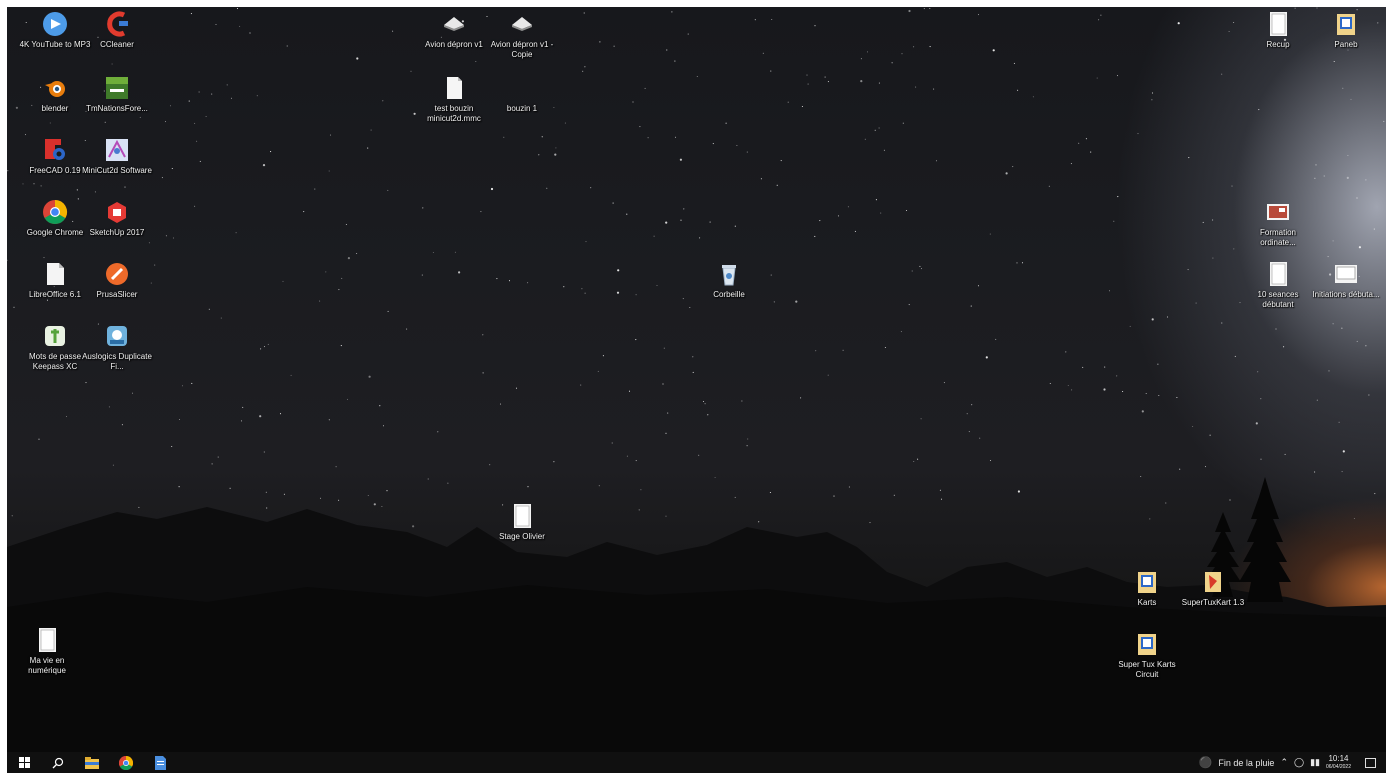  I want to click on blank-icon, so click(522, 88).